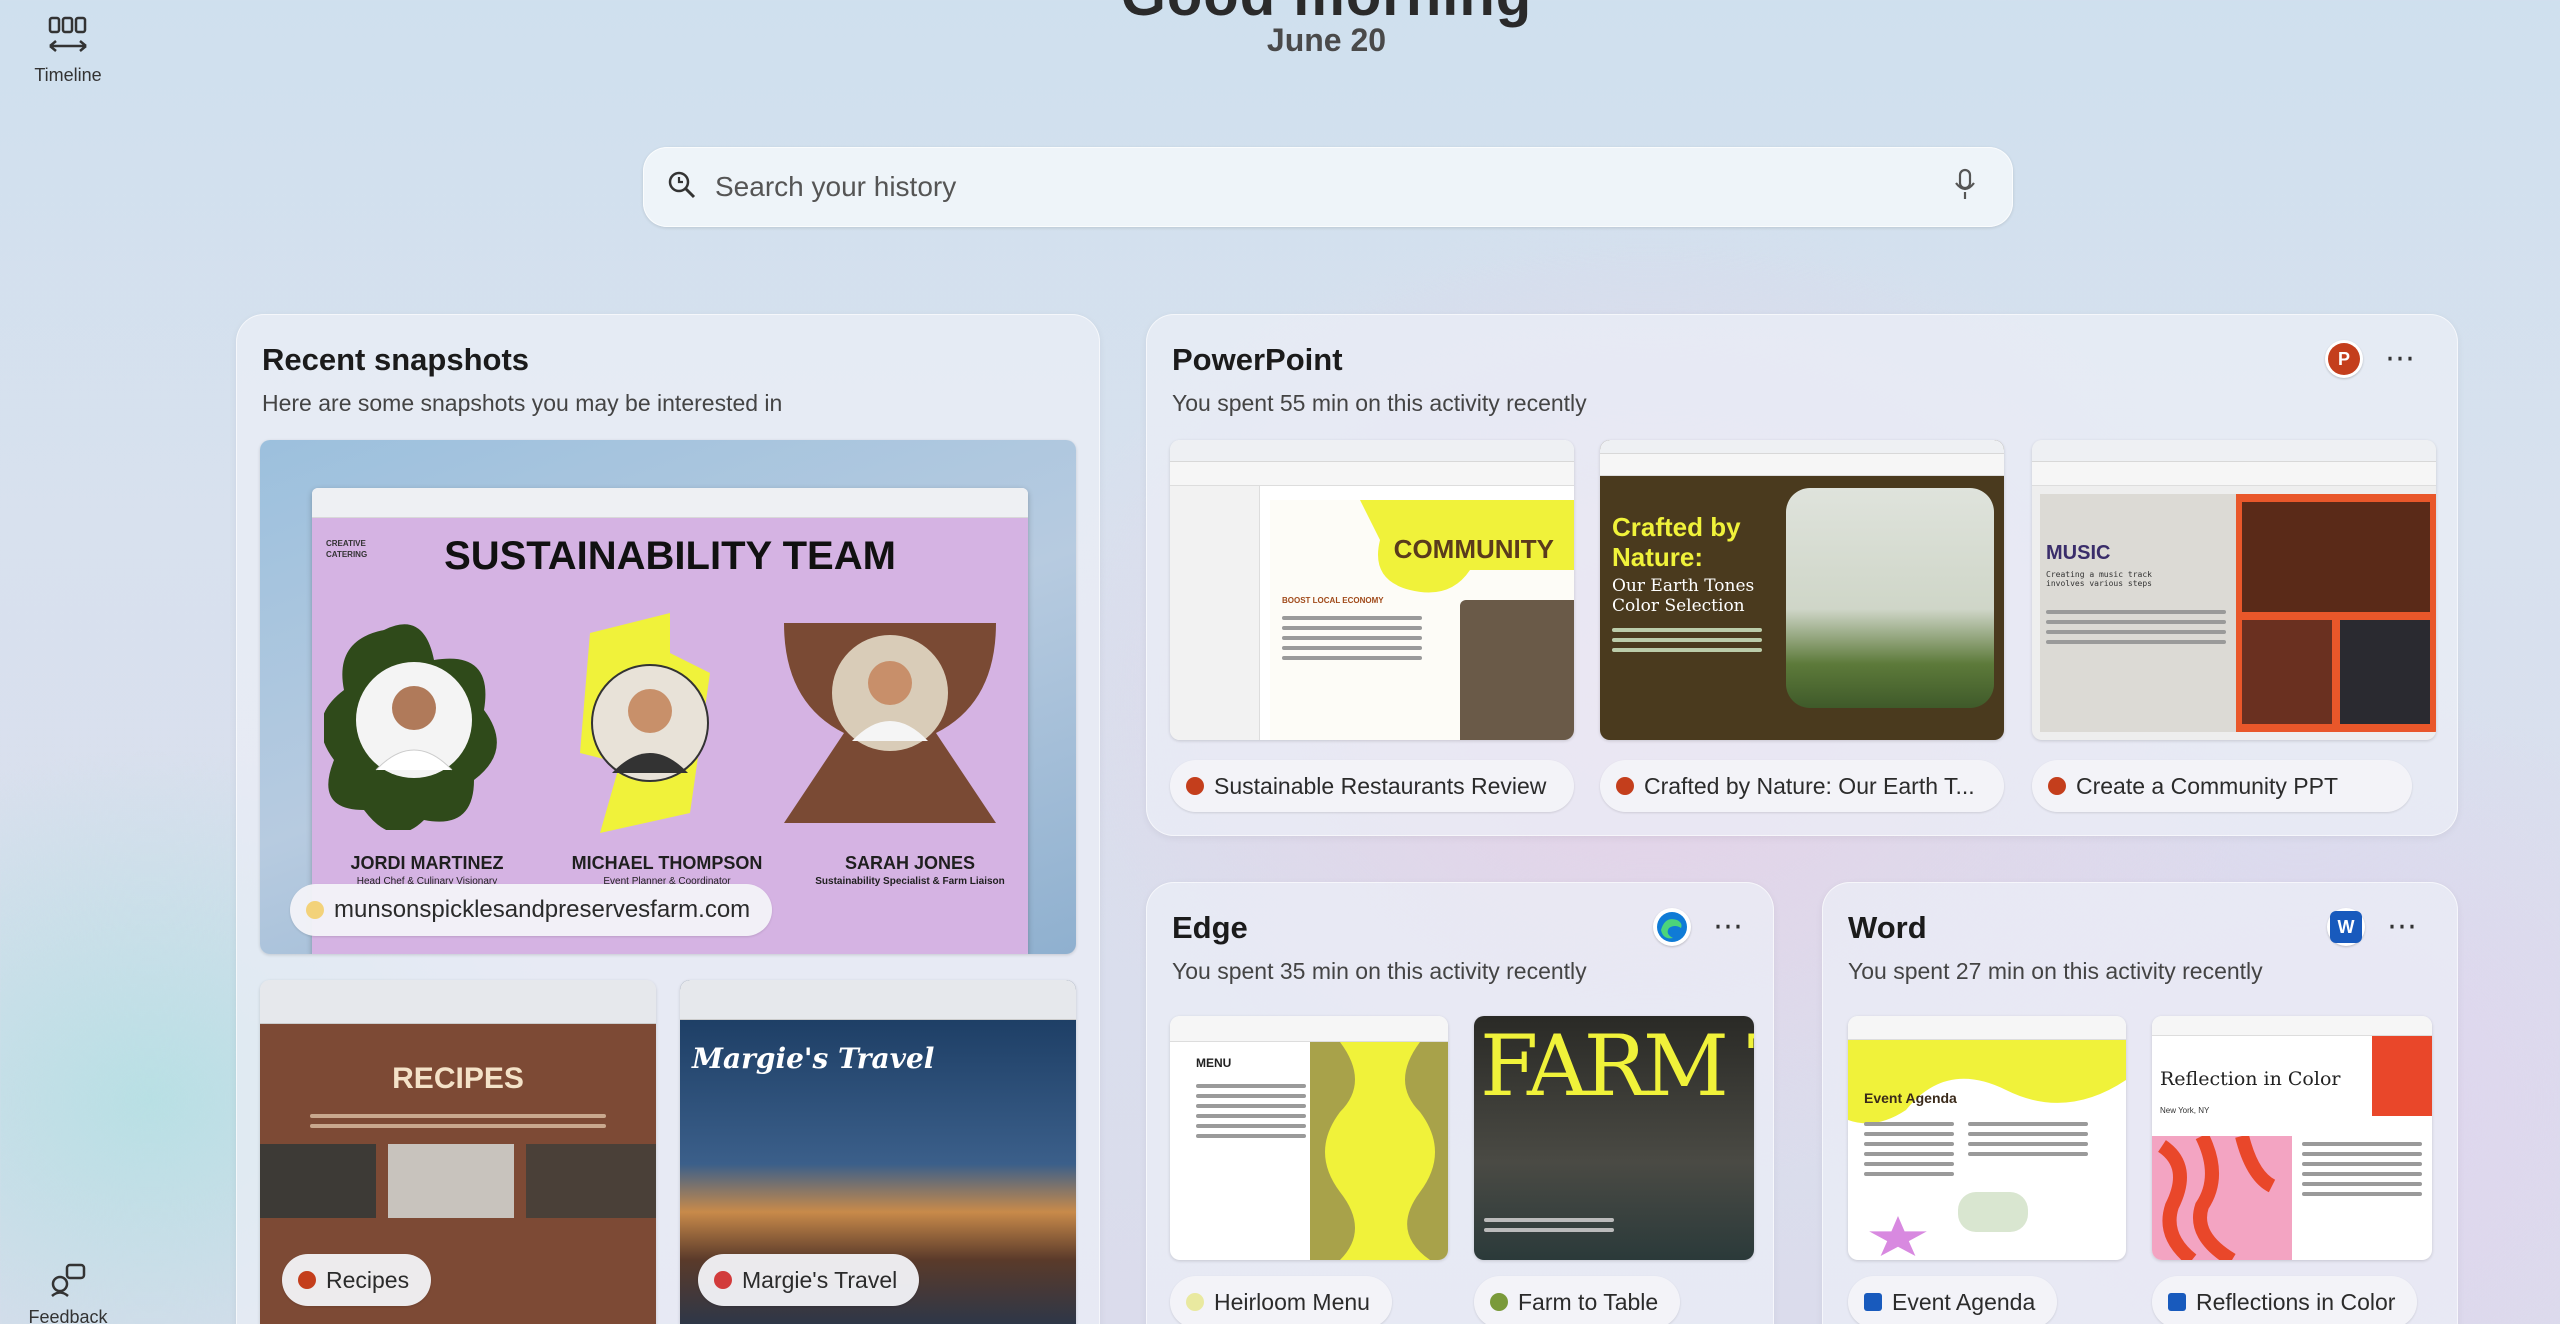 Image resolution: width=2560 pixels, height=1324 pixels. What do you see at coordinates (878, 1152) in the screenshot?
I see `snapshot-margies-travel: Margie's Travel Margie's Travel` at bounding box center [878, 1152].